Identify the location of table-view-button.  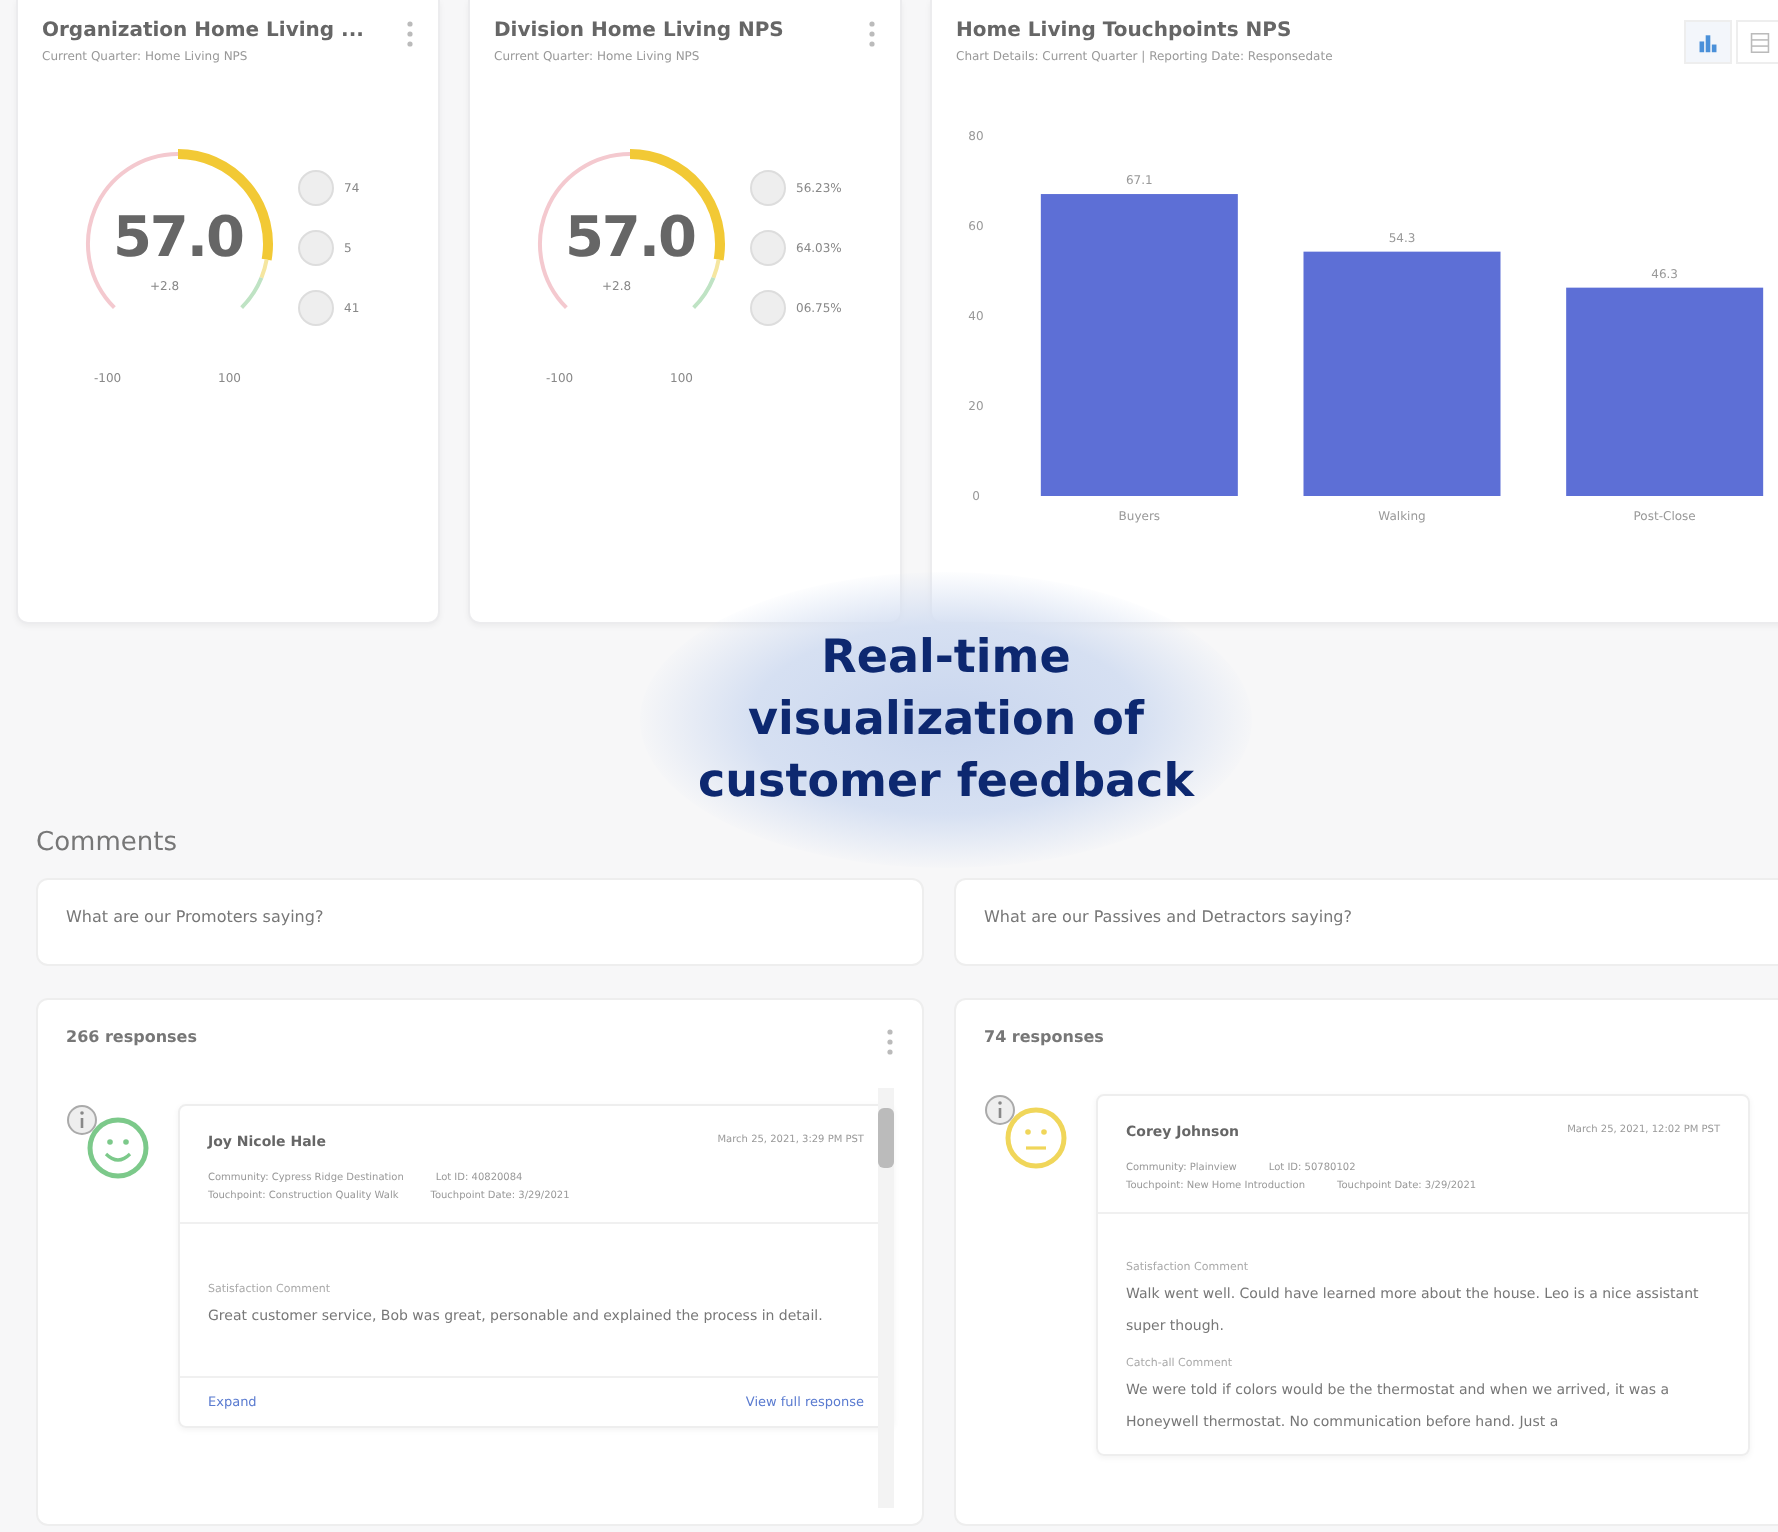
(1757, 42).